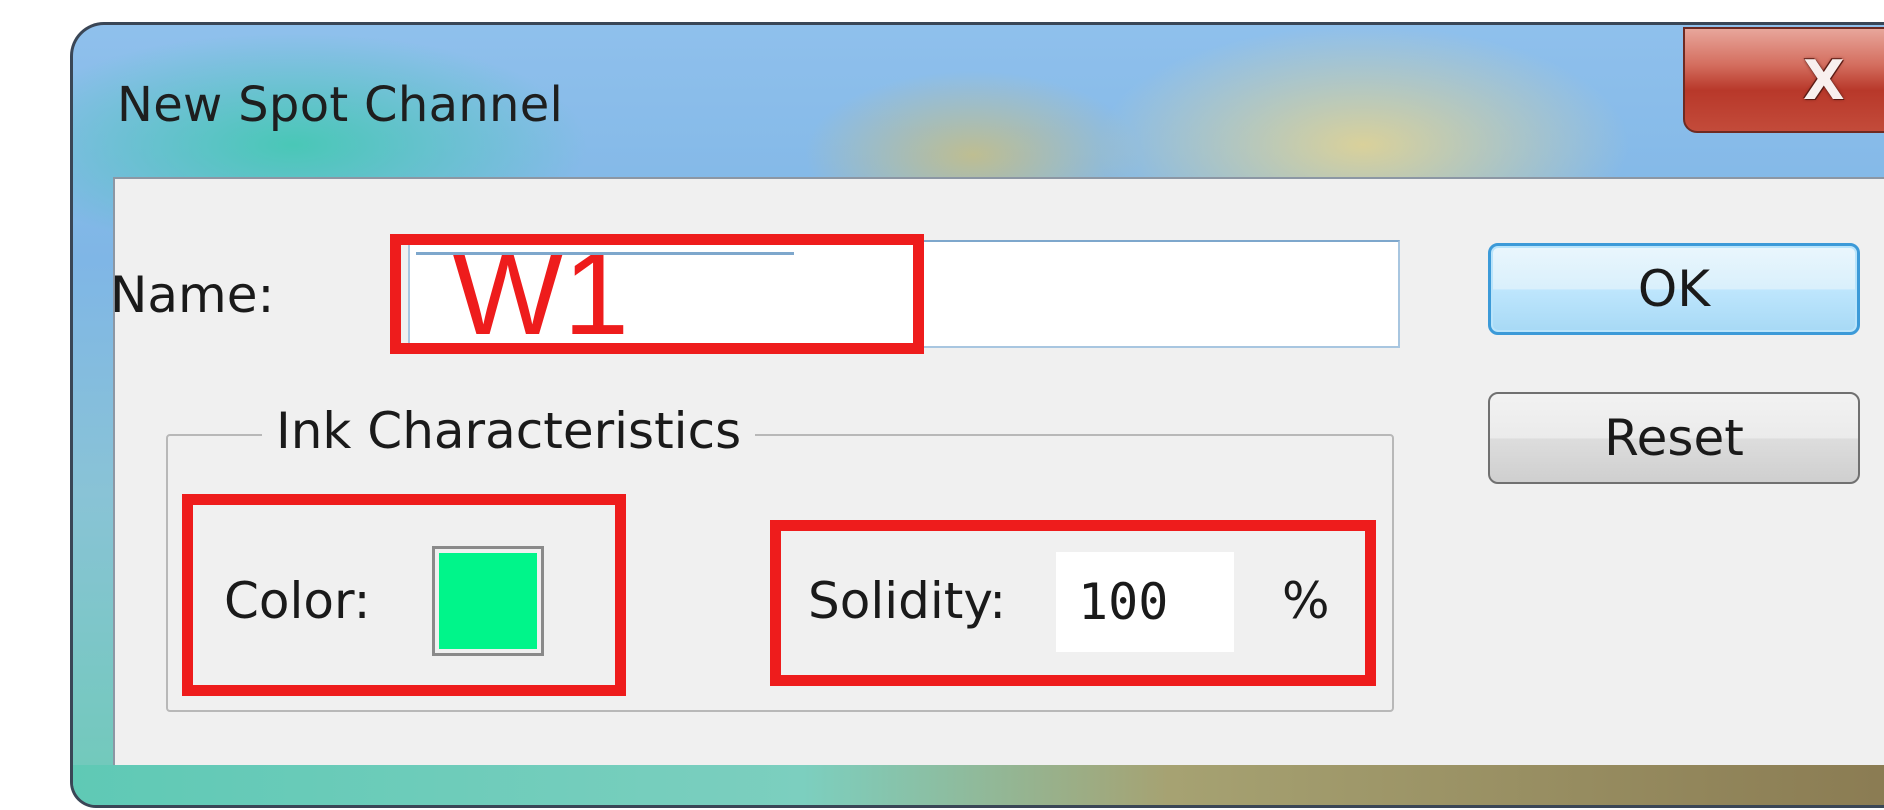 The height and width of the screenshot is (810, 1884). What do you see at coordinates (192, 295) in the screenshot?
I see `name-label: Name:` at bounding box center [192, 295].